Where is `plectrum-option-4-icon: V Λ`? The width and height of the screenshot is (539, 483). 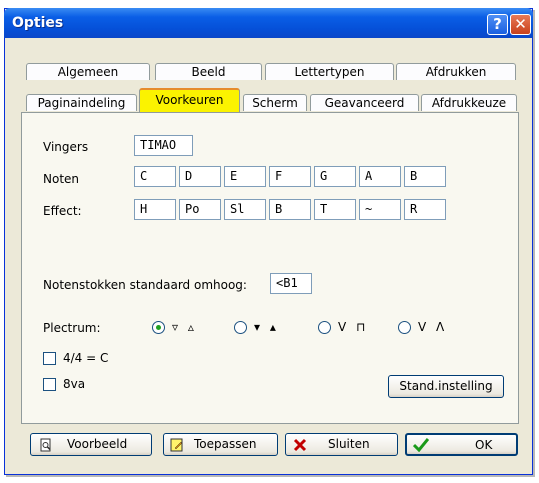 plectrum-option-4-icon: V Λ is located at coordinates (433, 327).